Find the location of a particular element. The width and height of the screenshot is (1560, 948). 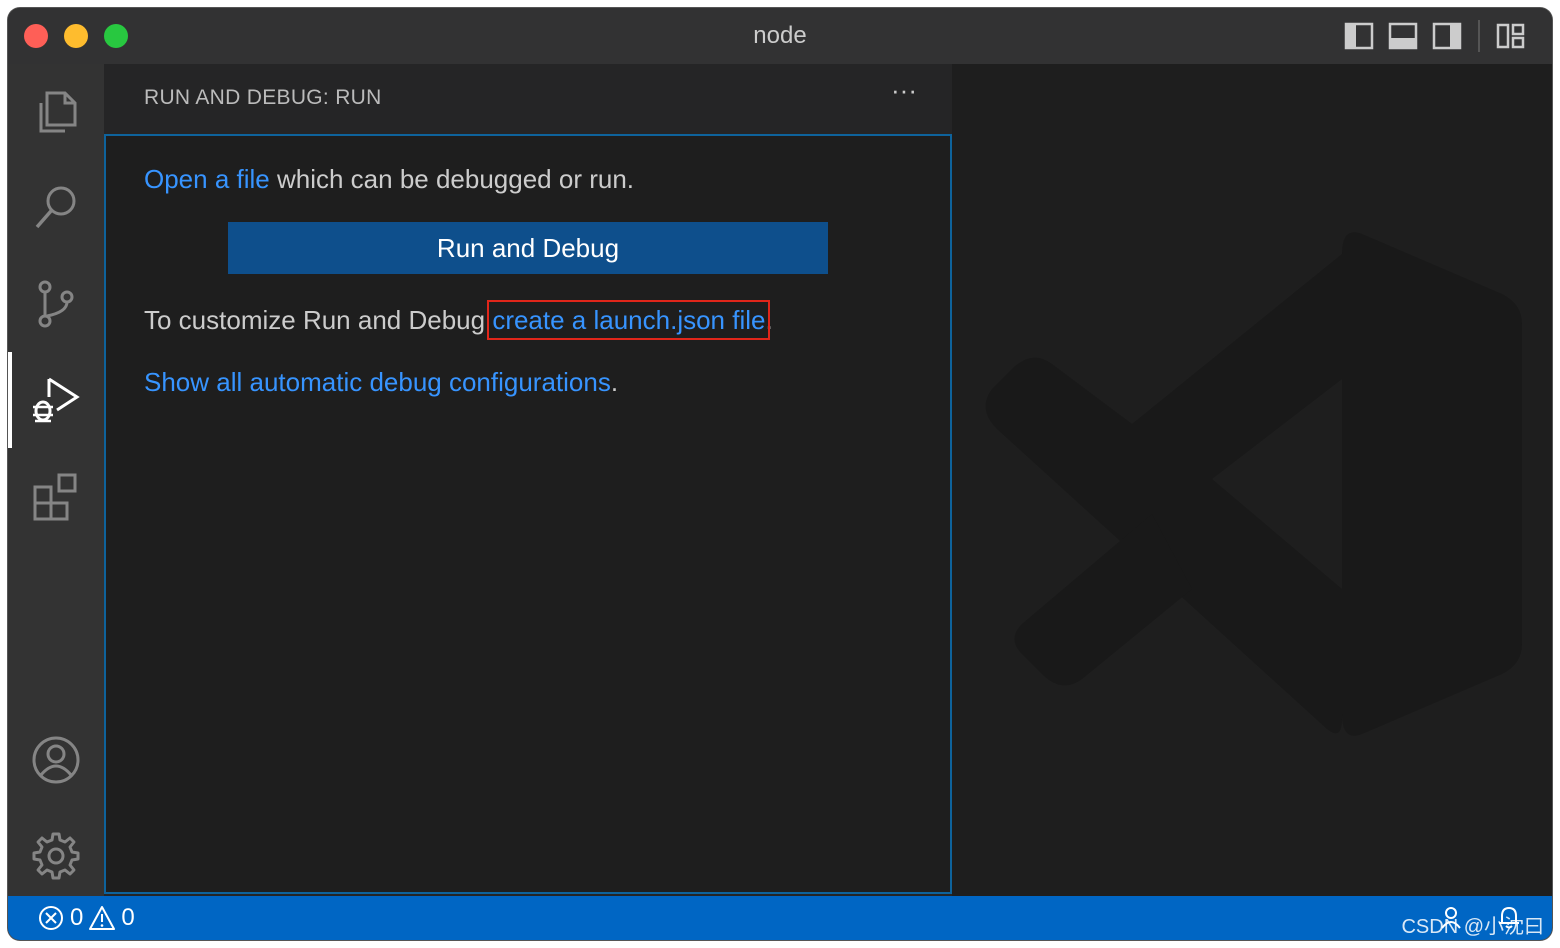

extensions-icon is located at coordinates (56, 496).